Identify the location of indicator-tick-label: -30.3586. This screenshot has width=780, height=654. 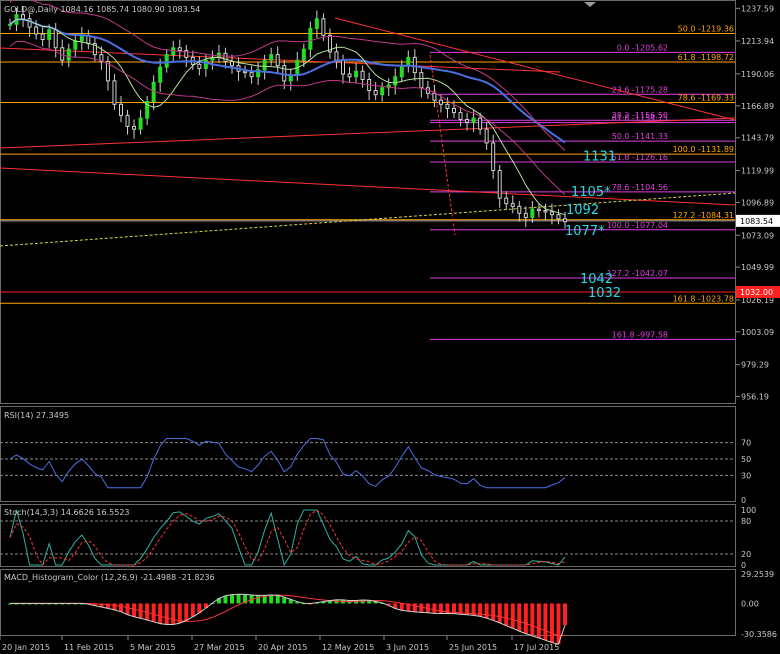
(759, 634).